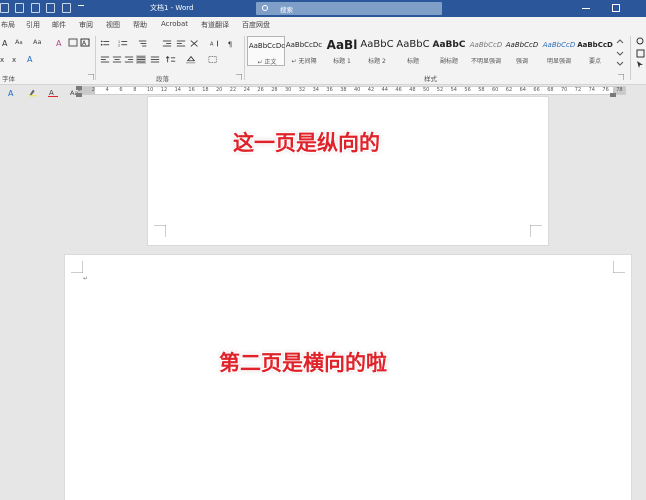 The width and height of the screenshot is (646, 500). I want to click on style-name: 不明显强调, so click(485, 61).